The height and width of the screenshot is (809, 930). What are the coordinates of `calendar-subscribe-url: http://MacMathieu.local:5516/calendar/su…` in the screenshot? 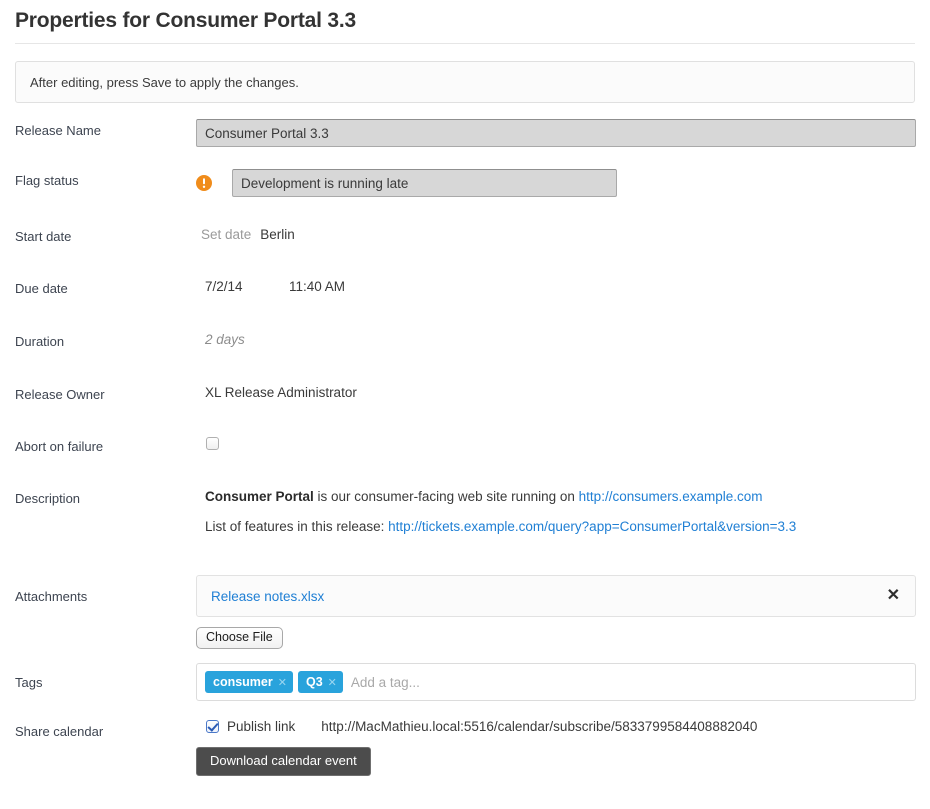 It's located at (539, 726).